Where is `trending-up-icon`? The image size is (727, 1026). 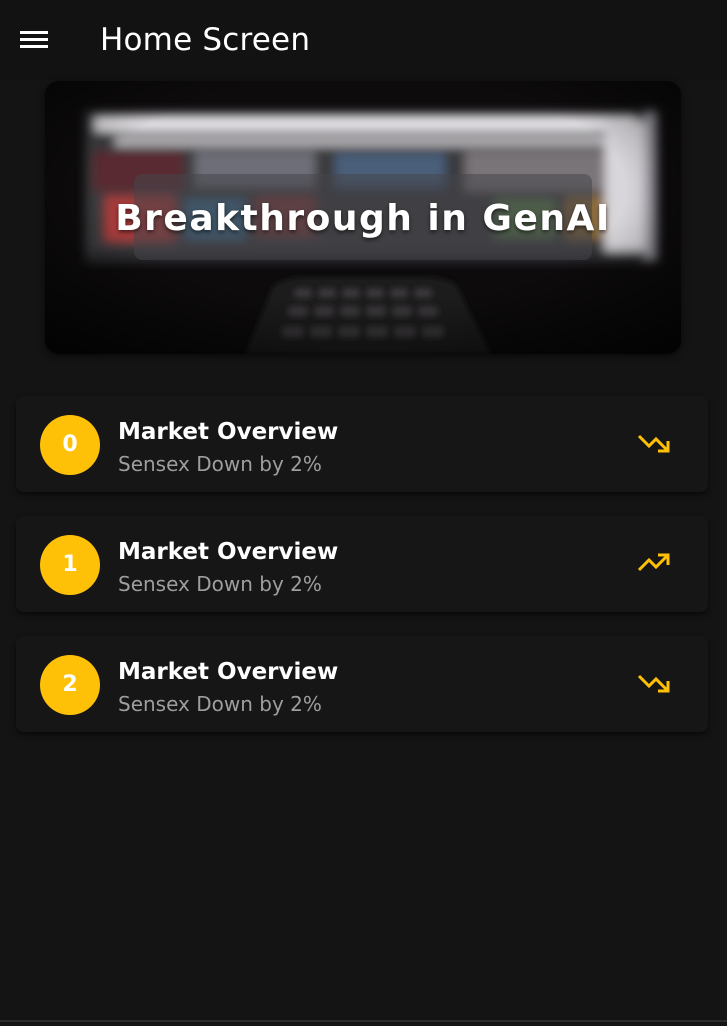
trending-up-icon is located at coordinates (654, 563).